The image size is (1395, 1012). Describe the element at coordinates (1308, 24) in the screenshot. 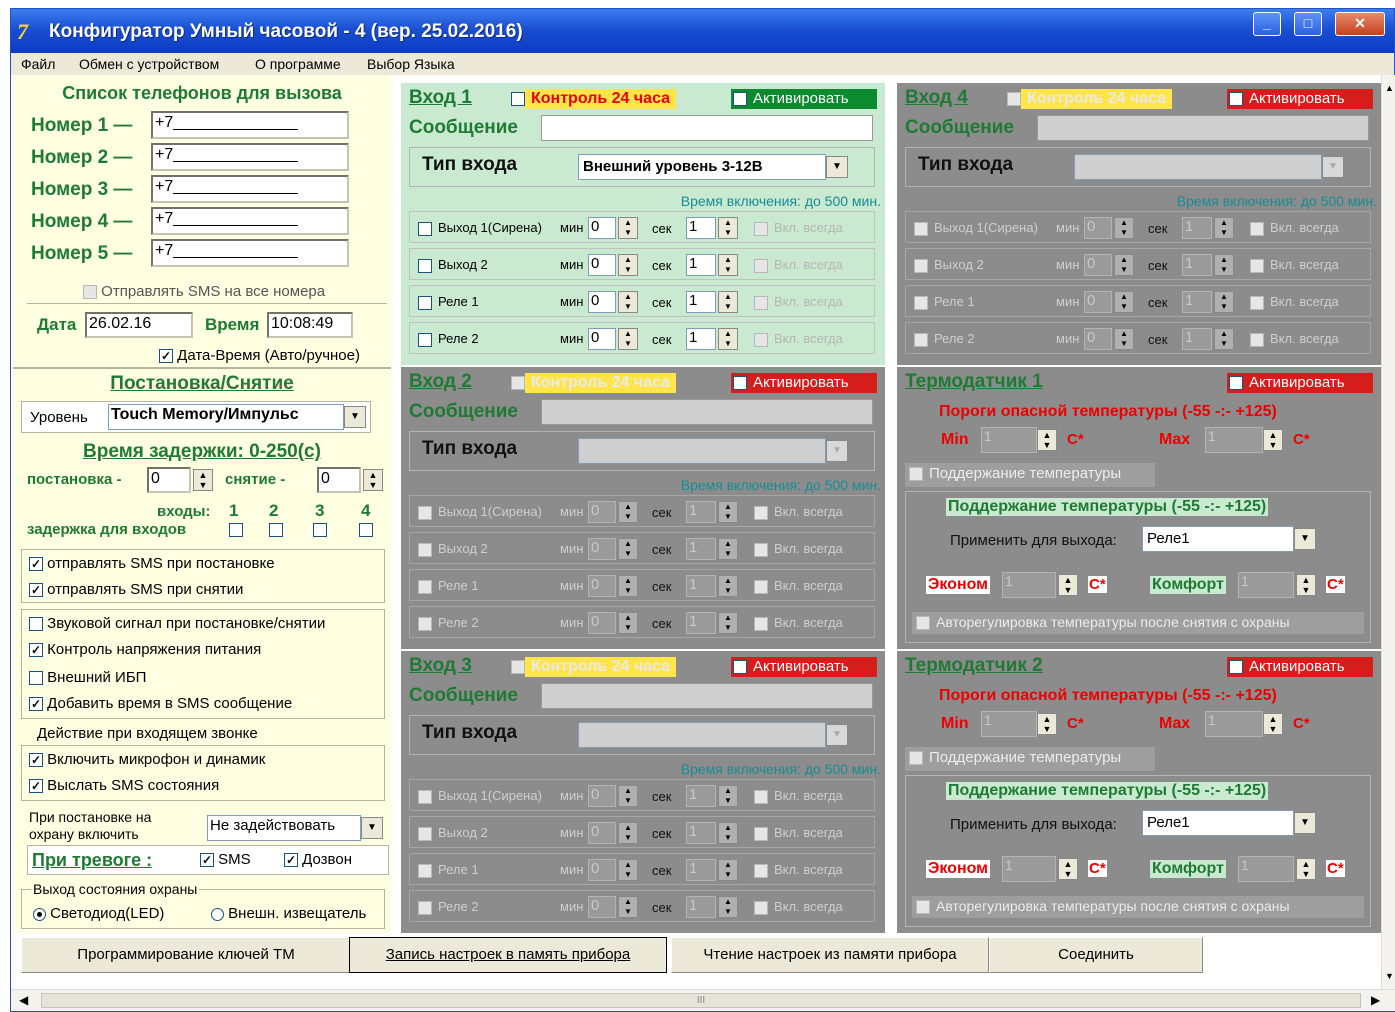

I see `maximize-icon: □` at that location.